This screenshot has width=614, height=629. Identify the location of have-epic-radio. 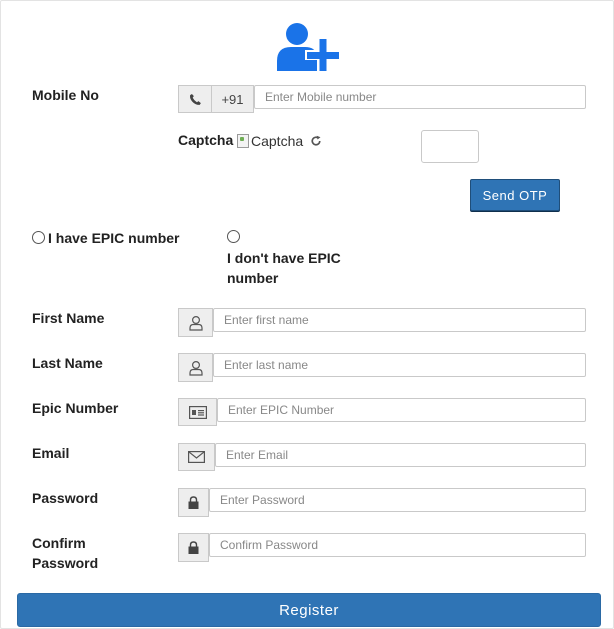
(38, 237).